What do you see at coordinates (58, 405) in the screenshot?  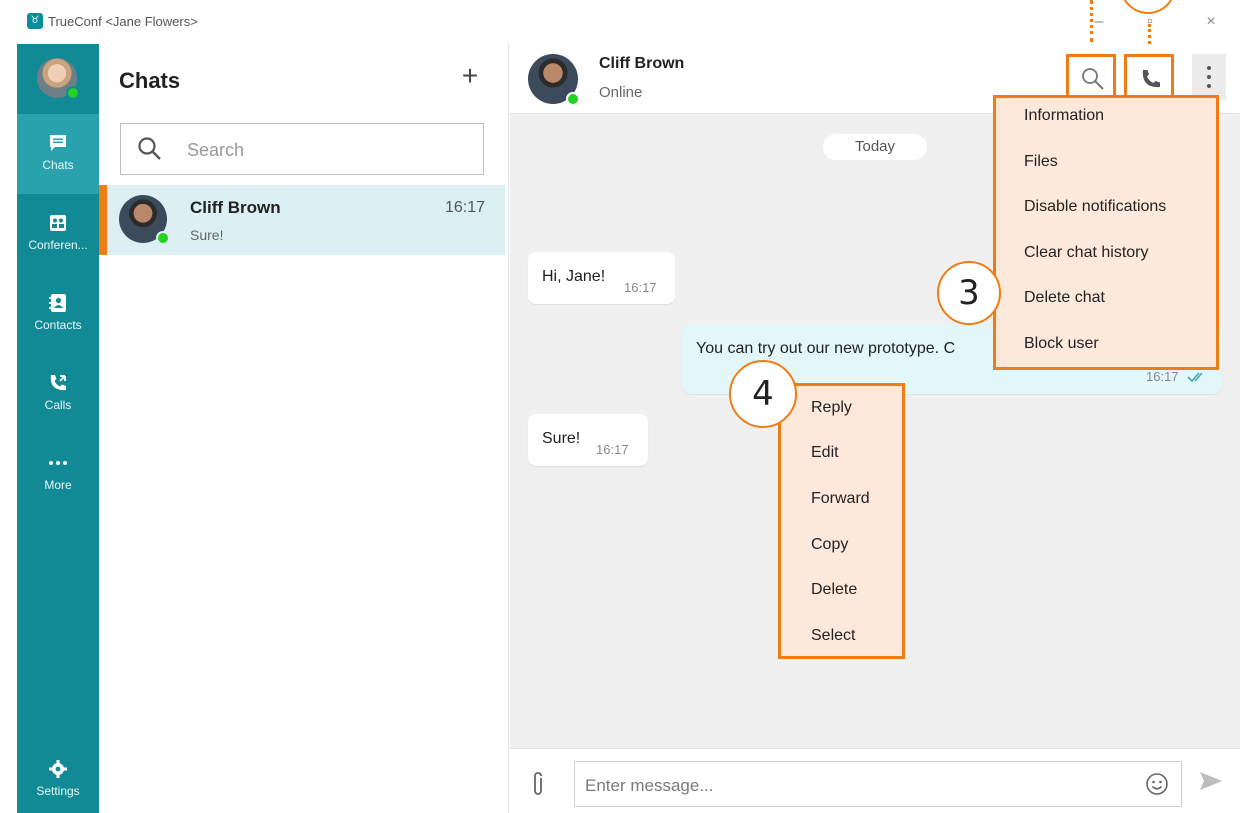 I see `rail-item-label: Calls` at bounding box center [58, 405].